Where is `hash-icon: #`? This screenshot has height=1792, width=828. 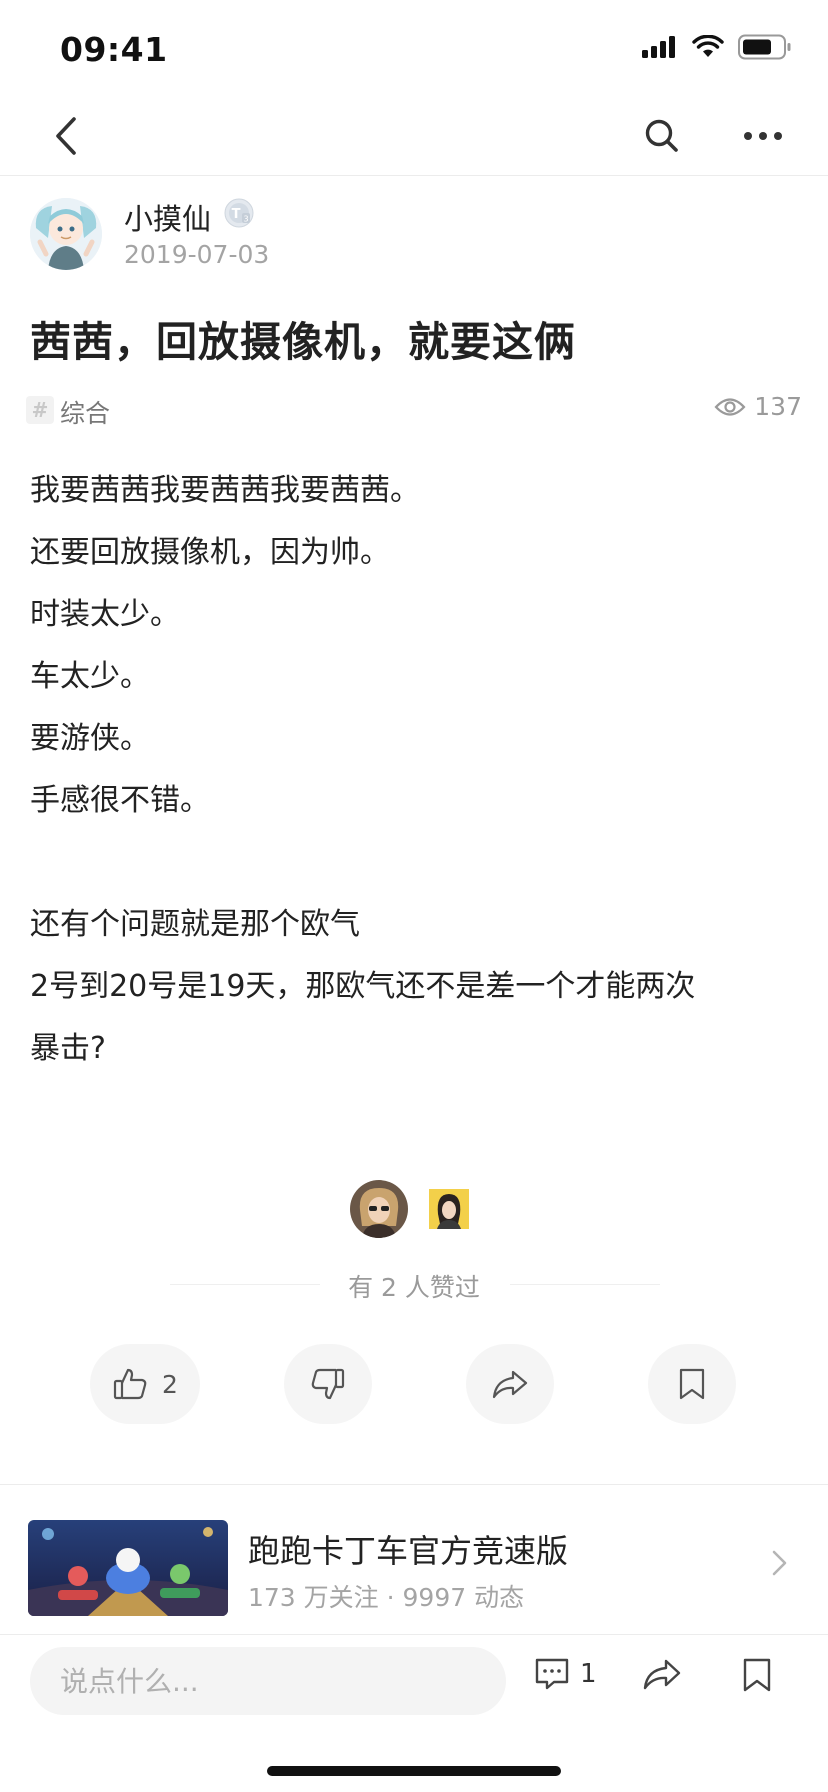
hash-icon: # is located at coordinates (40, 410).